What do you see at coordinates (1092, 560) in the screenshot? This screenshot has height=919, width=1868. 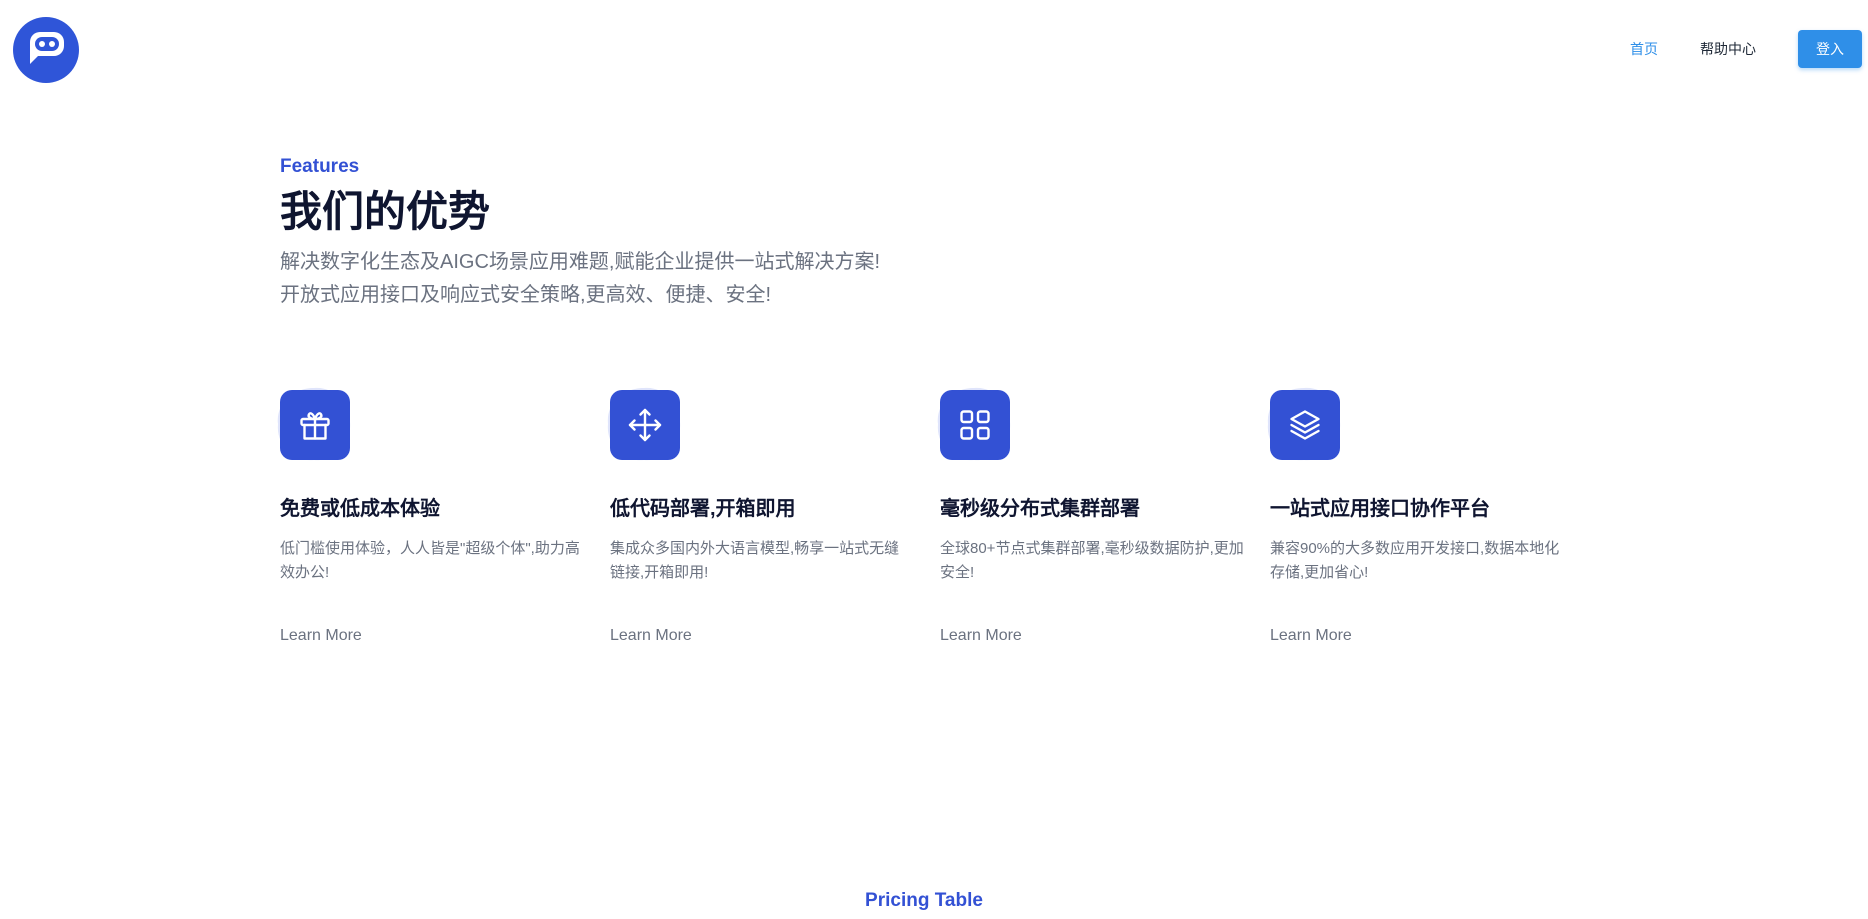 I see `feature-description: 全球80+节点式集群部署,毫秒级数据防护,更加安全!` at bounding box center [1092, 560].